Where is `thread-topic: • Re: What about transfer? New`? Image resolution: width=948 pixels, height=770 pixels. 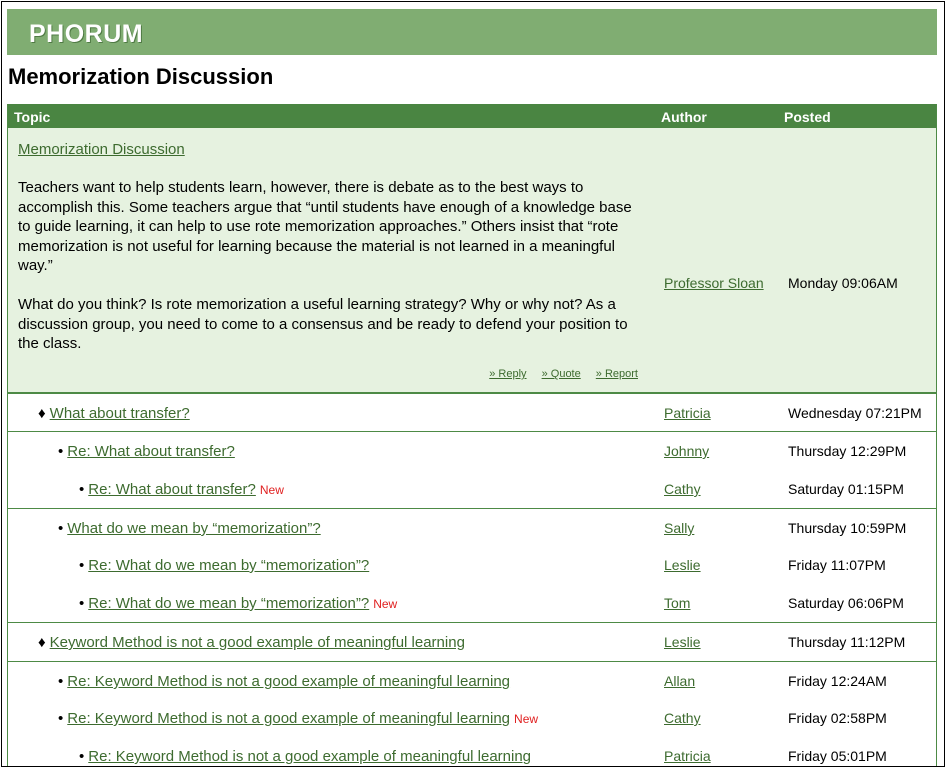 thread-topic: • Re: What about transfer? New is located at coordinates (181, 489).